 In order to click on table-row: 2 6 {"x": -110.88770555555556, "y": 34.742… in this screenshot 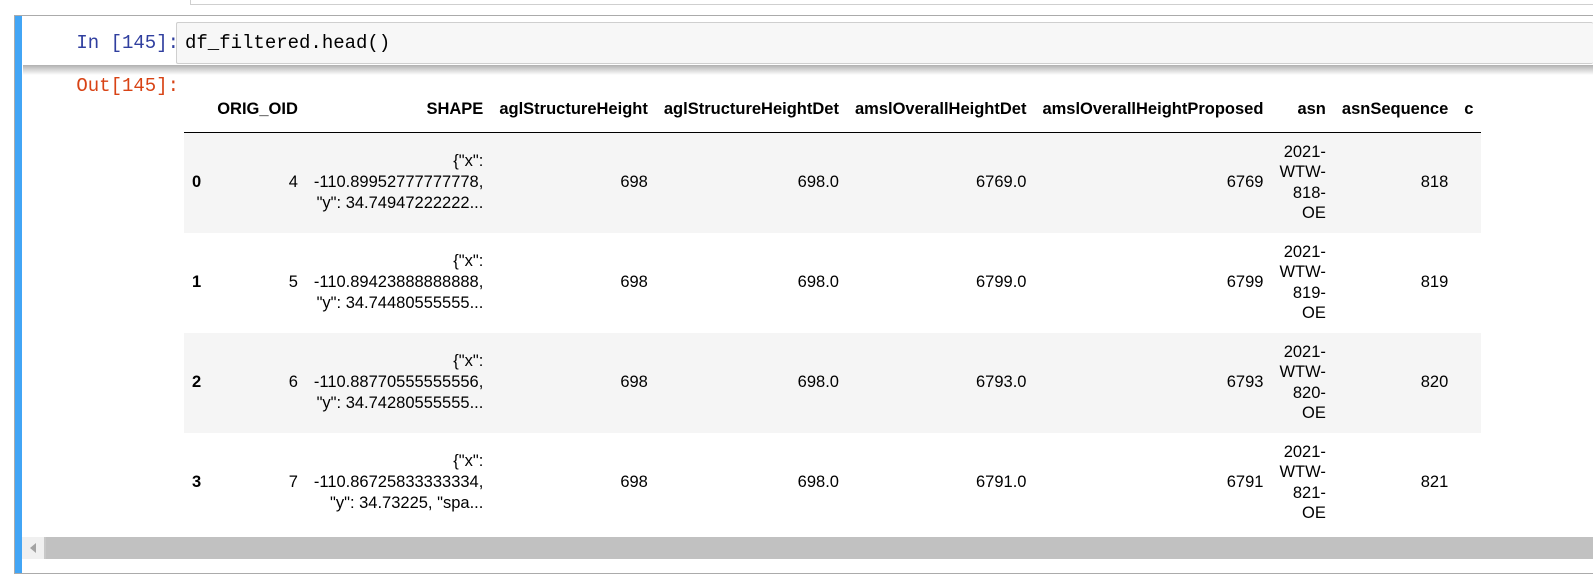, I will do `click(833, 382)`.